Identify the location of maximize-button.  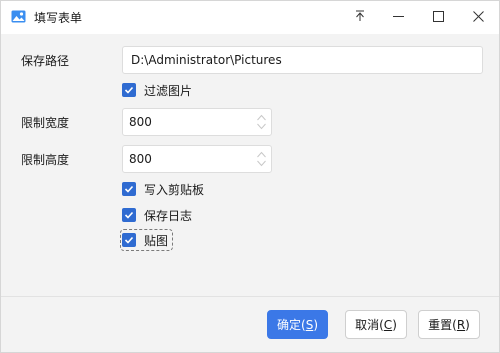
(438, 17).